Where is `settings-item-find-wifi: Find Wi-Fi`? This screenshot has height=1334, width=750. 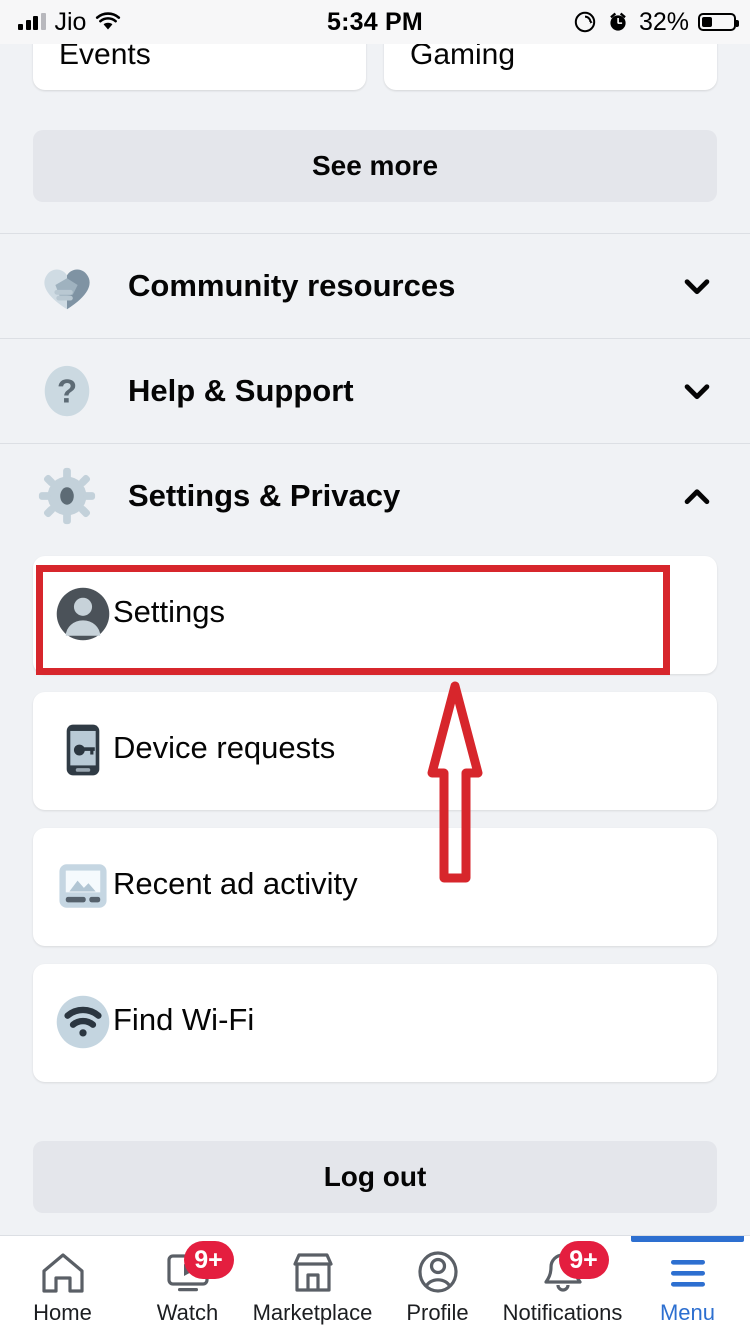 settings-item-find-wifi: Find Wi-Fi is located at coordinates (375, 1023).